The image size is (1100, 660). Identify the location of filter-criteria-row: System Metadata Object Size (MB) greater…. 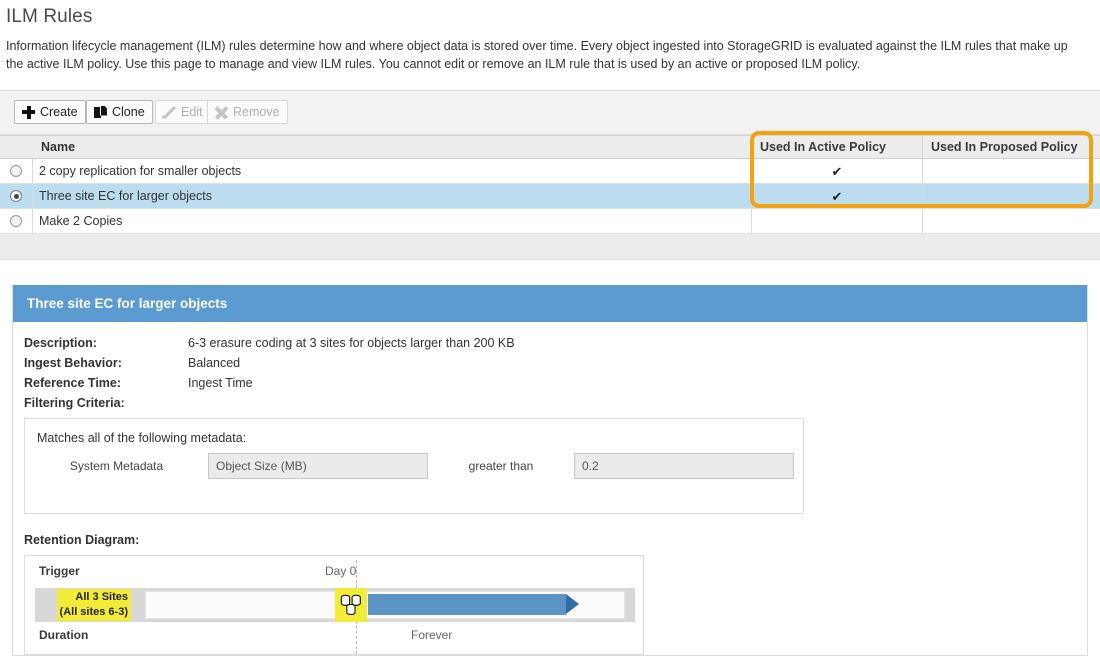
(414, 466).